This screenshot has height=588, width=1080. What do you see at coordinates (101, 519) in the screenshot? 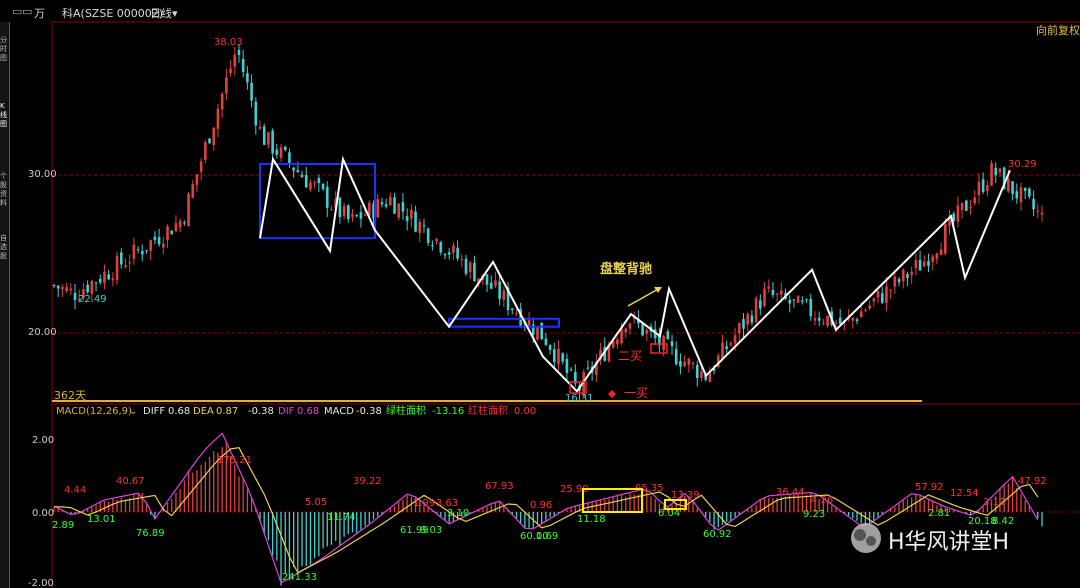
I see `green-area-label: 13.01` at bounding box center [101, 519].